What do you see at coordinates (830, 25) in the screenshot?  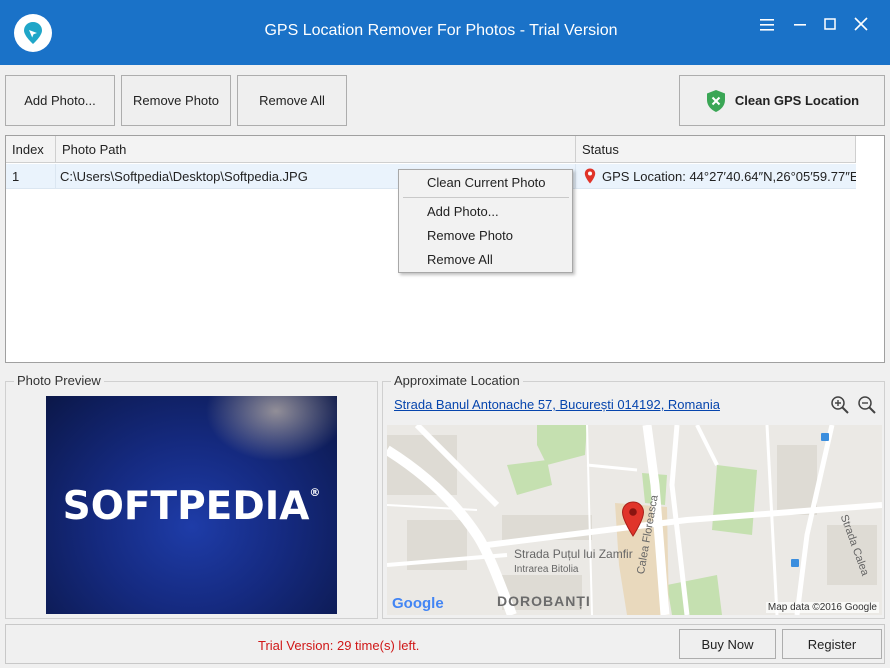 I see `maximize-icon` at bounding box center [830, 25].